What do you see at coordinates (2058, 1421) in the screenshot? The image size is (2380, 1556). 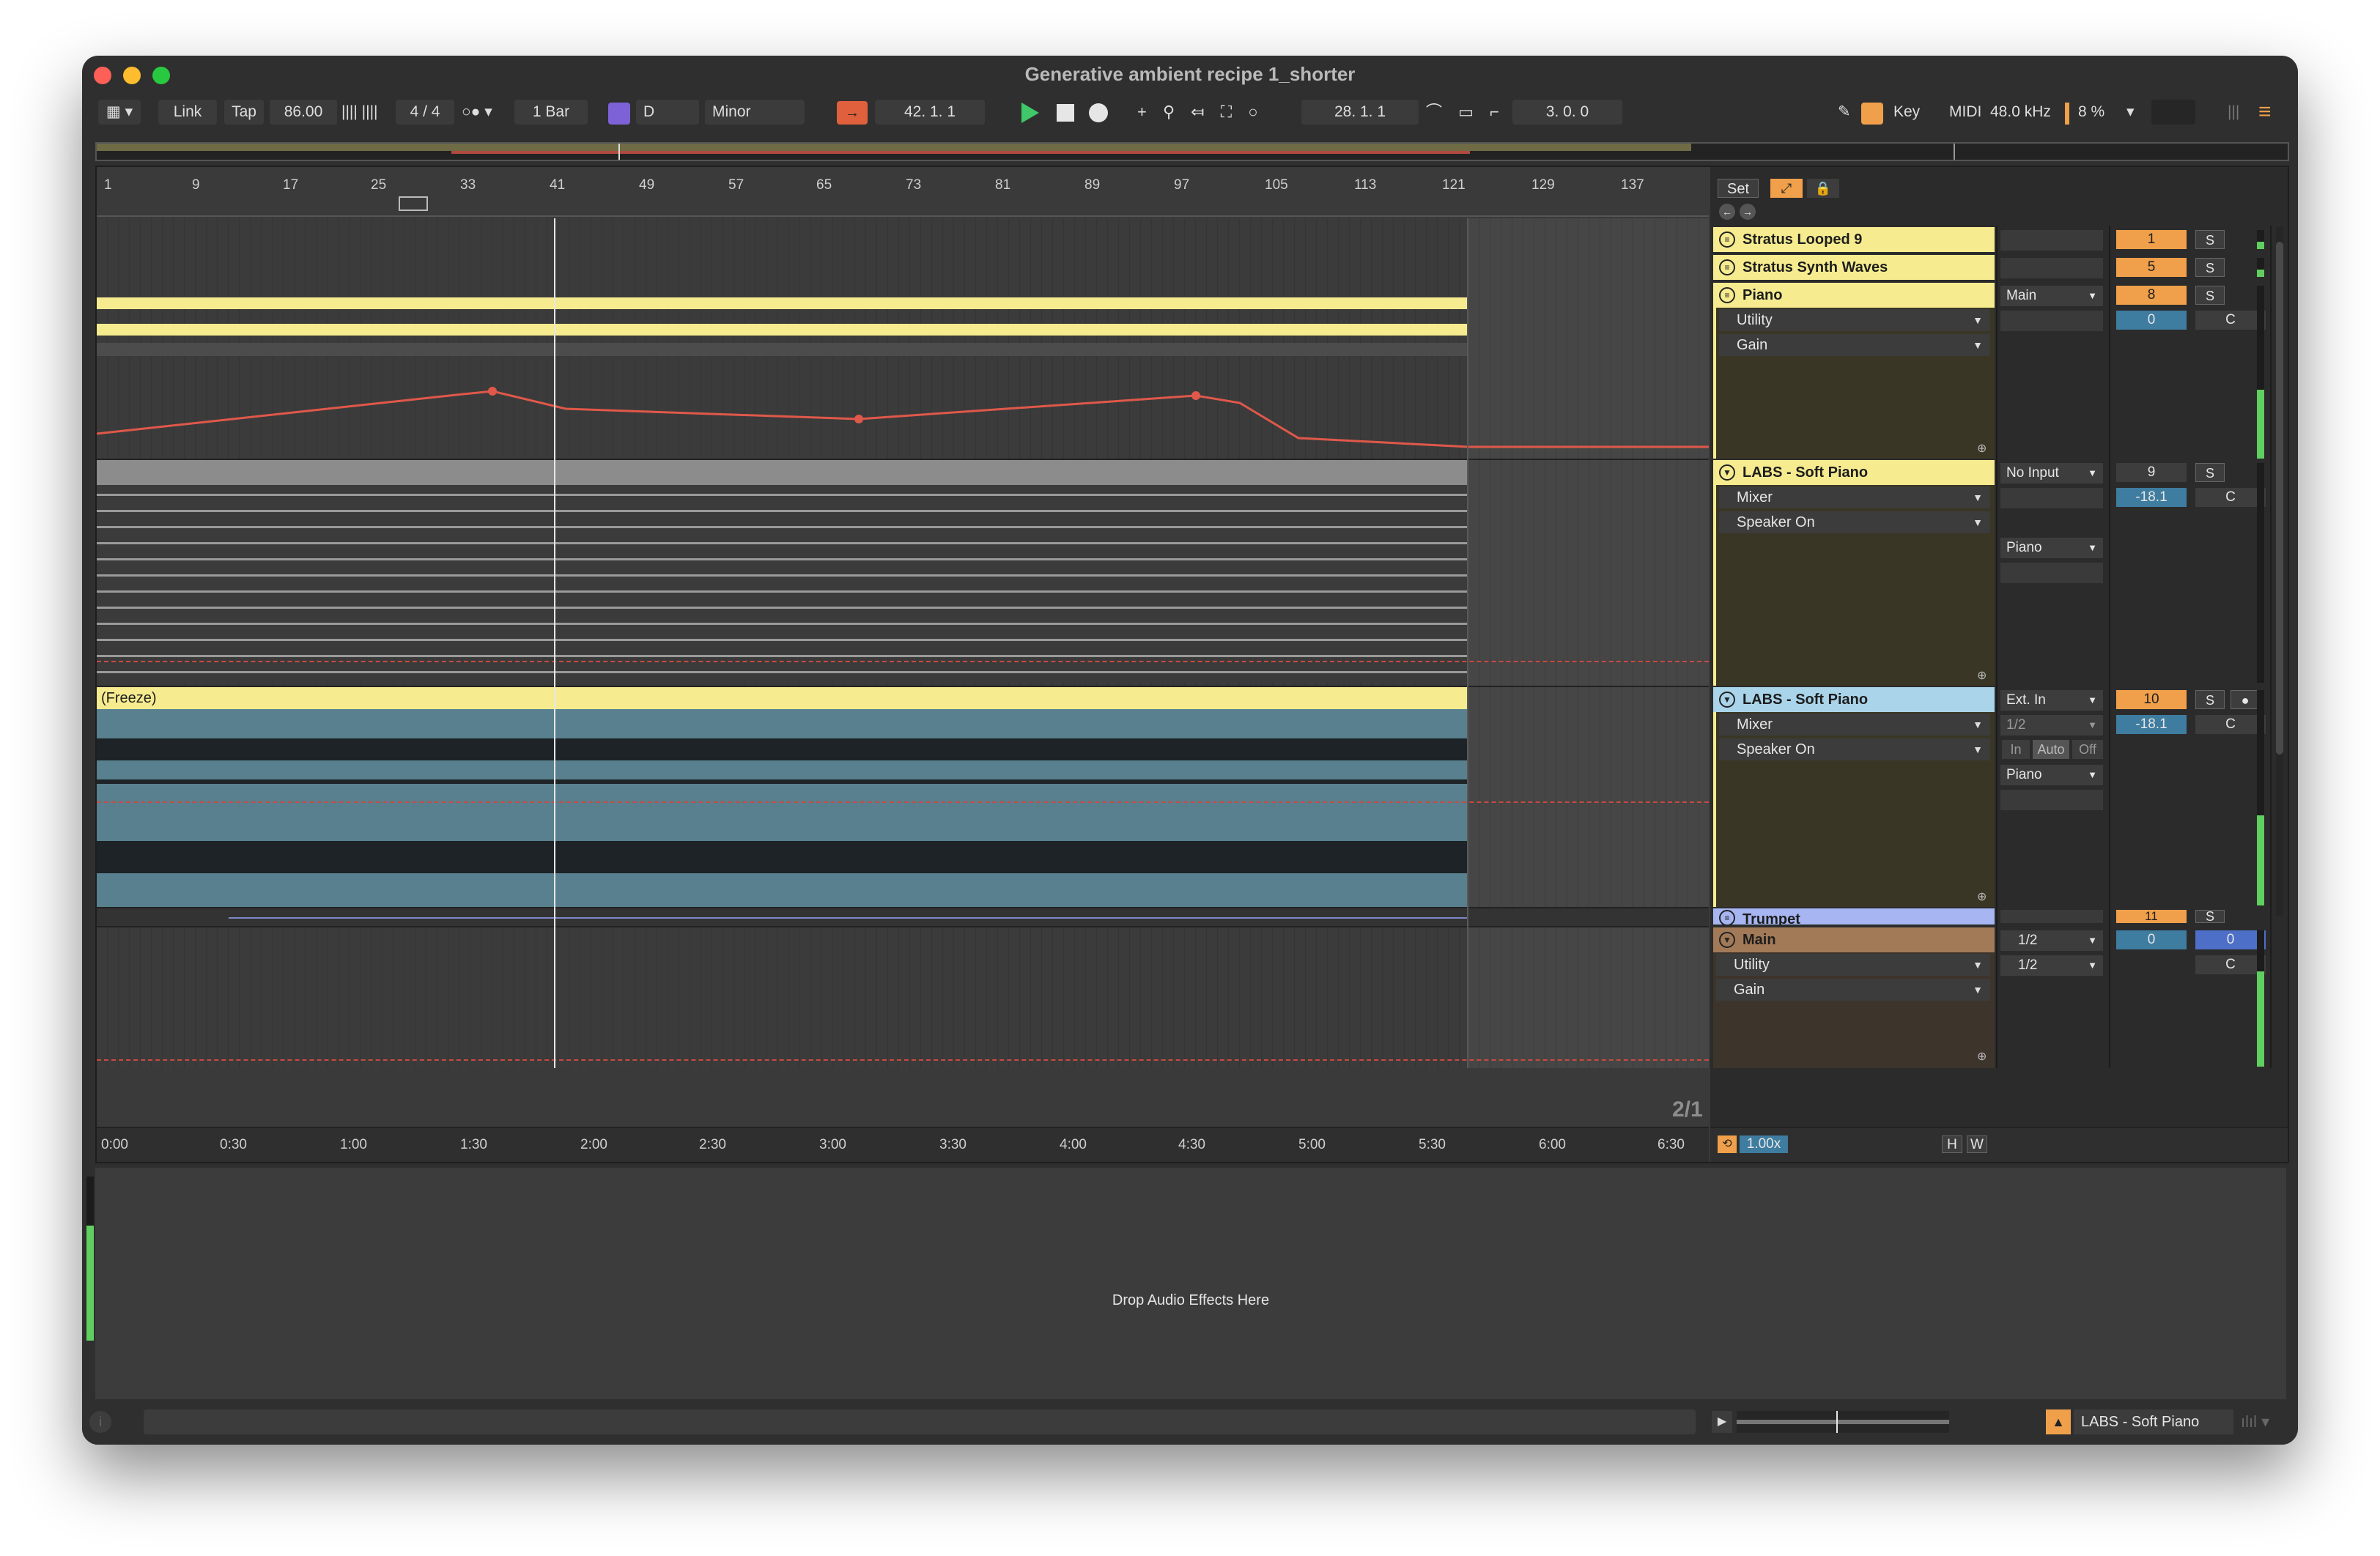 I see `device-type-icon: ▲` at bounding box center [2058, 1421].